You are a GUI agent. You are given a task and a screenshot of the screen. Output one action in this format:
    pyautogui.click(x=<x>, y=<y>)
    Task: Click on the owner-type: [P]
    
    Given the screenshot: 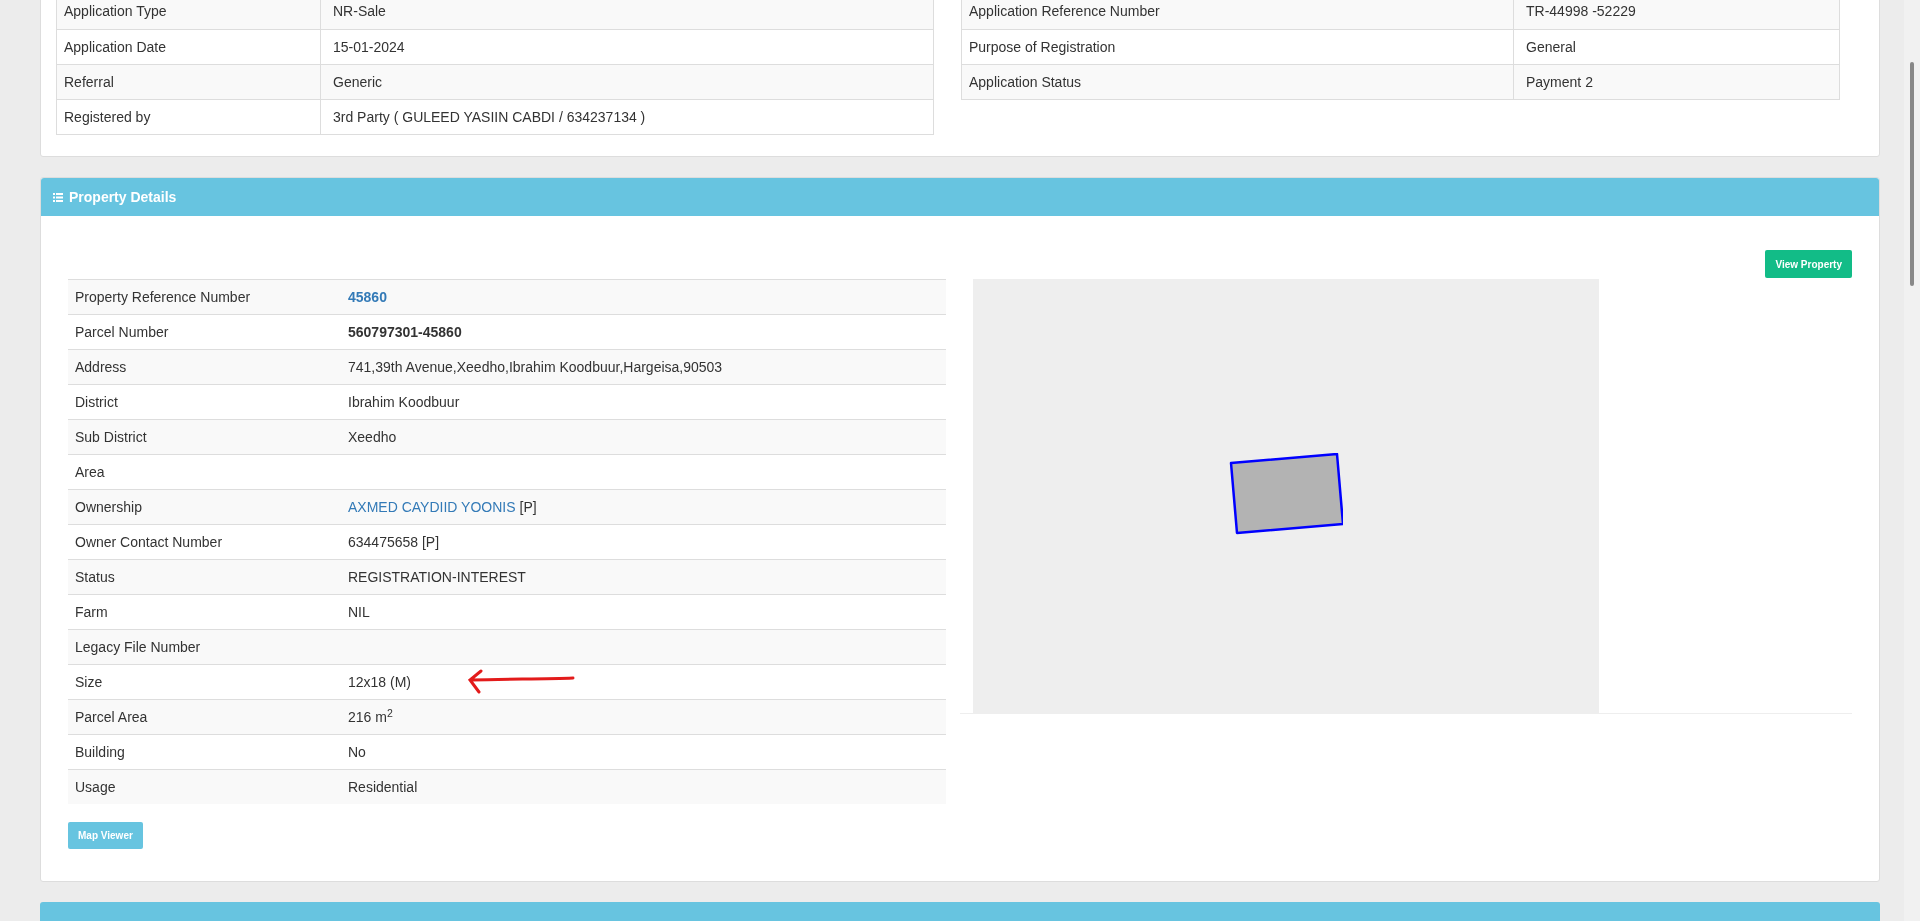 What is the action you would take?
    pyautogui.click(x=528, y=507)
    